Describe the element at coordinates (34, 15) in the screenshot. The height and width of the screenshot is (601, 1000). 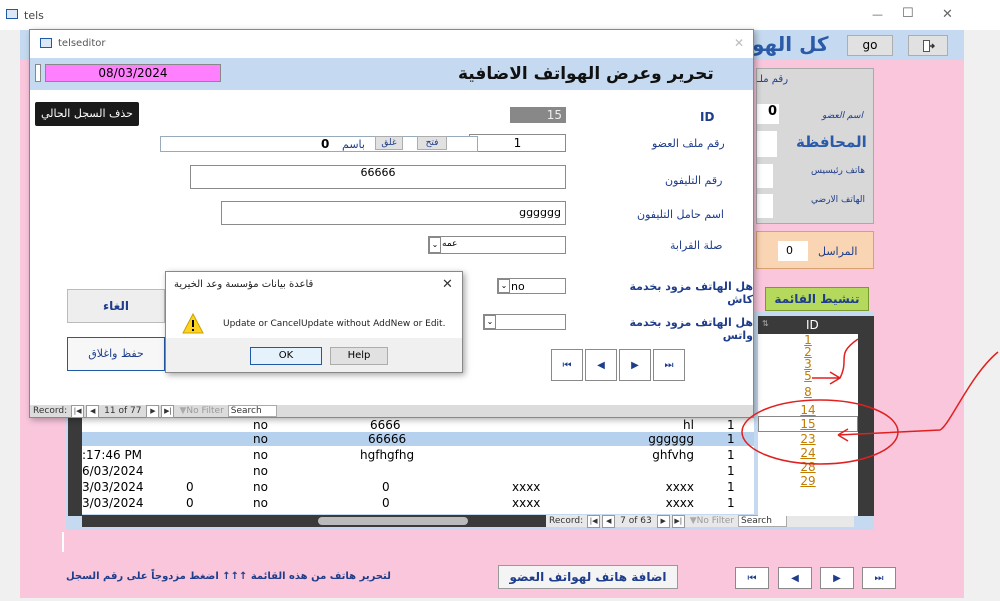
I see `window-title: tels` at that location.